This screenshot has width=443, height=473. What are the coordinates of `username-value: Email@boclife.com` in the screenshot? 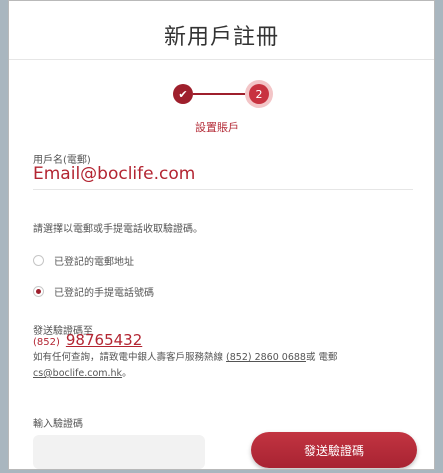 It's located at (114, 174).